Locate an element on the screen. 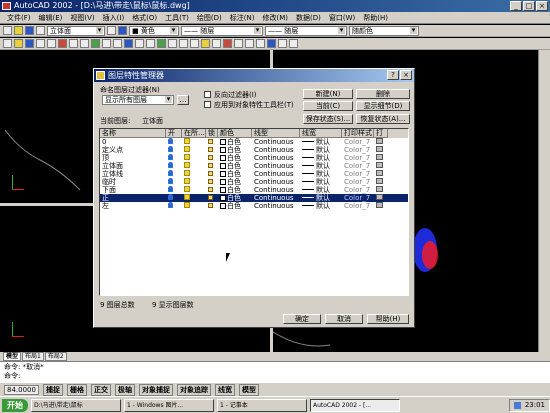 The height and width of the screenshot is (413, 550). layer-name: 临时 is located at coordinates (133, 182).